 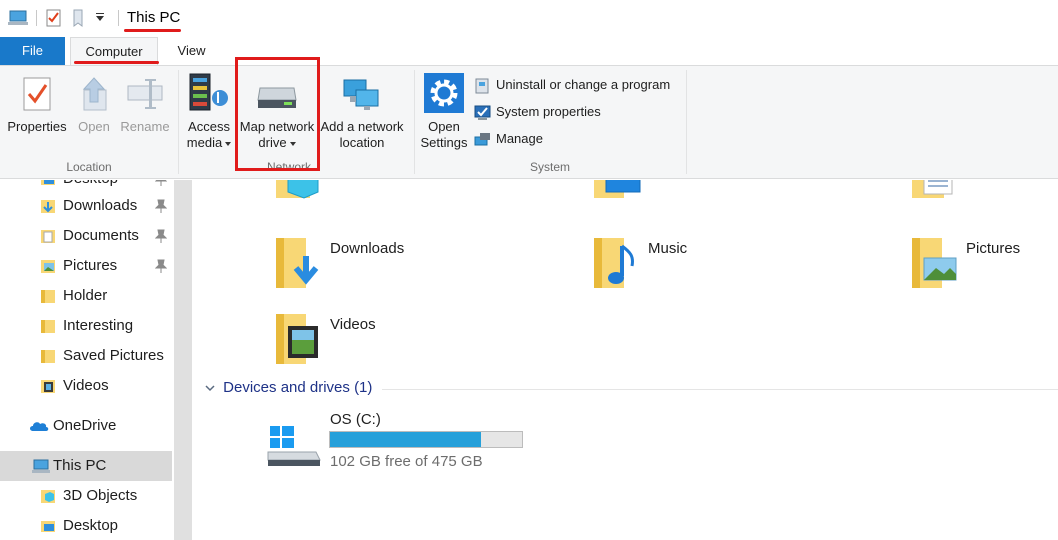 I want to click on ribbon-tabs: File Computer View, so click(x=529, y=51).